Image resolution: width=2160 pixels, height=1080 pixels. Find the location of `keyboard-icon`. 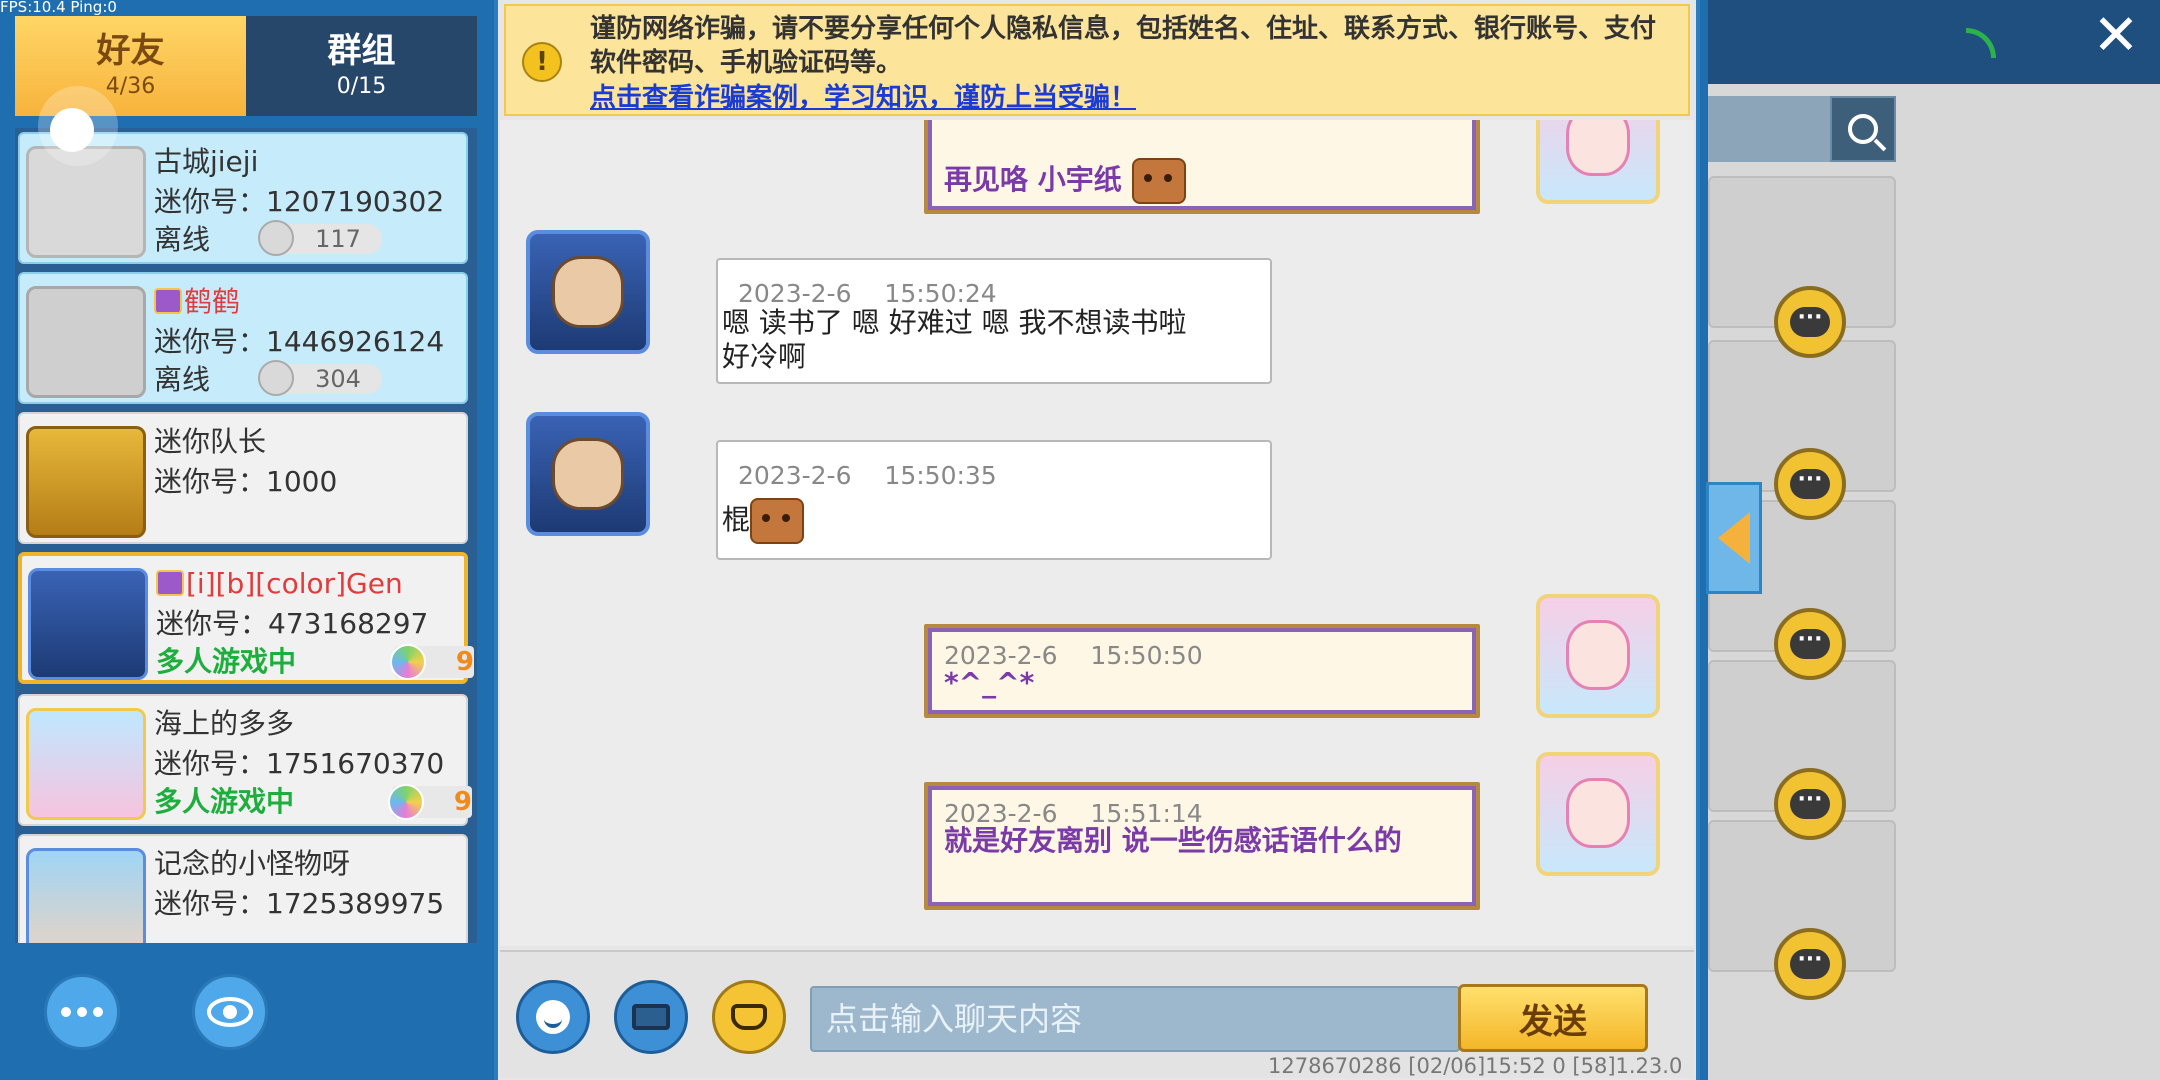

keyboard-icon is located at coordinates (651, 1017).